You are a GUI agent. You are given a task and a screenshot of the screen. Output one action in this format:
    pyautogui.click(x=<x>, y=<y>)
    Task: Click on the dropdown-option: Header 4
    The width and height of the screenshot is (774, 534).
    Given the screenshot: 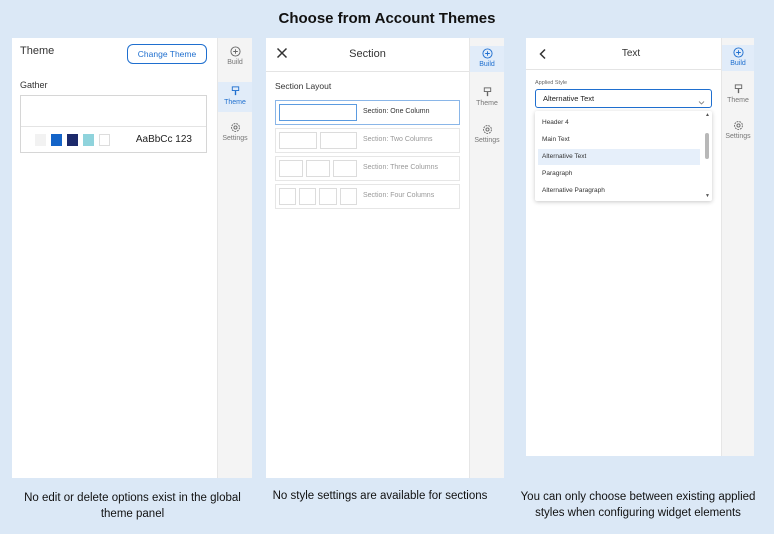 What is the action you would take?
    pyautogui.click(x=619, y=123)
    